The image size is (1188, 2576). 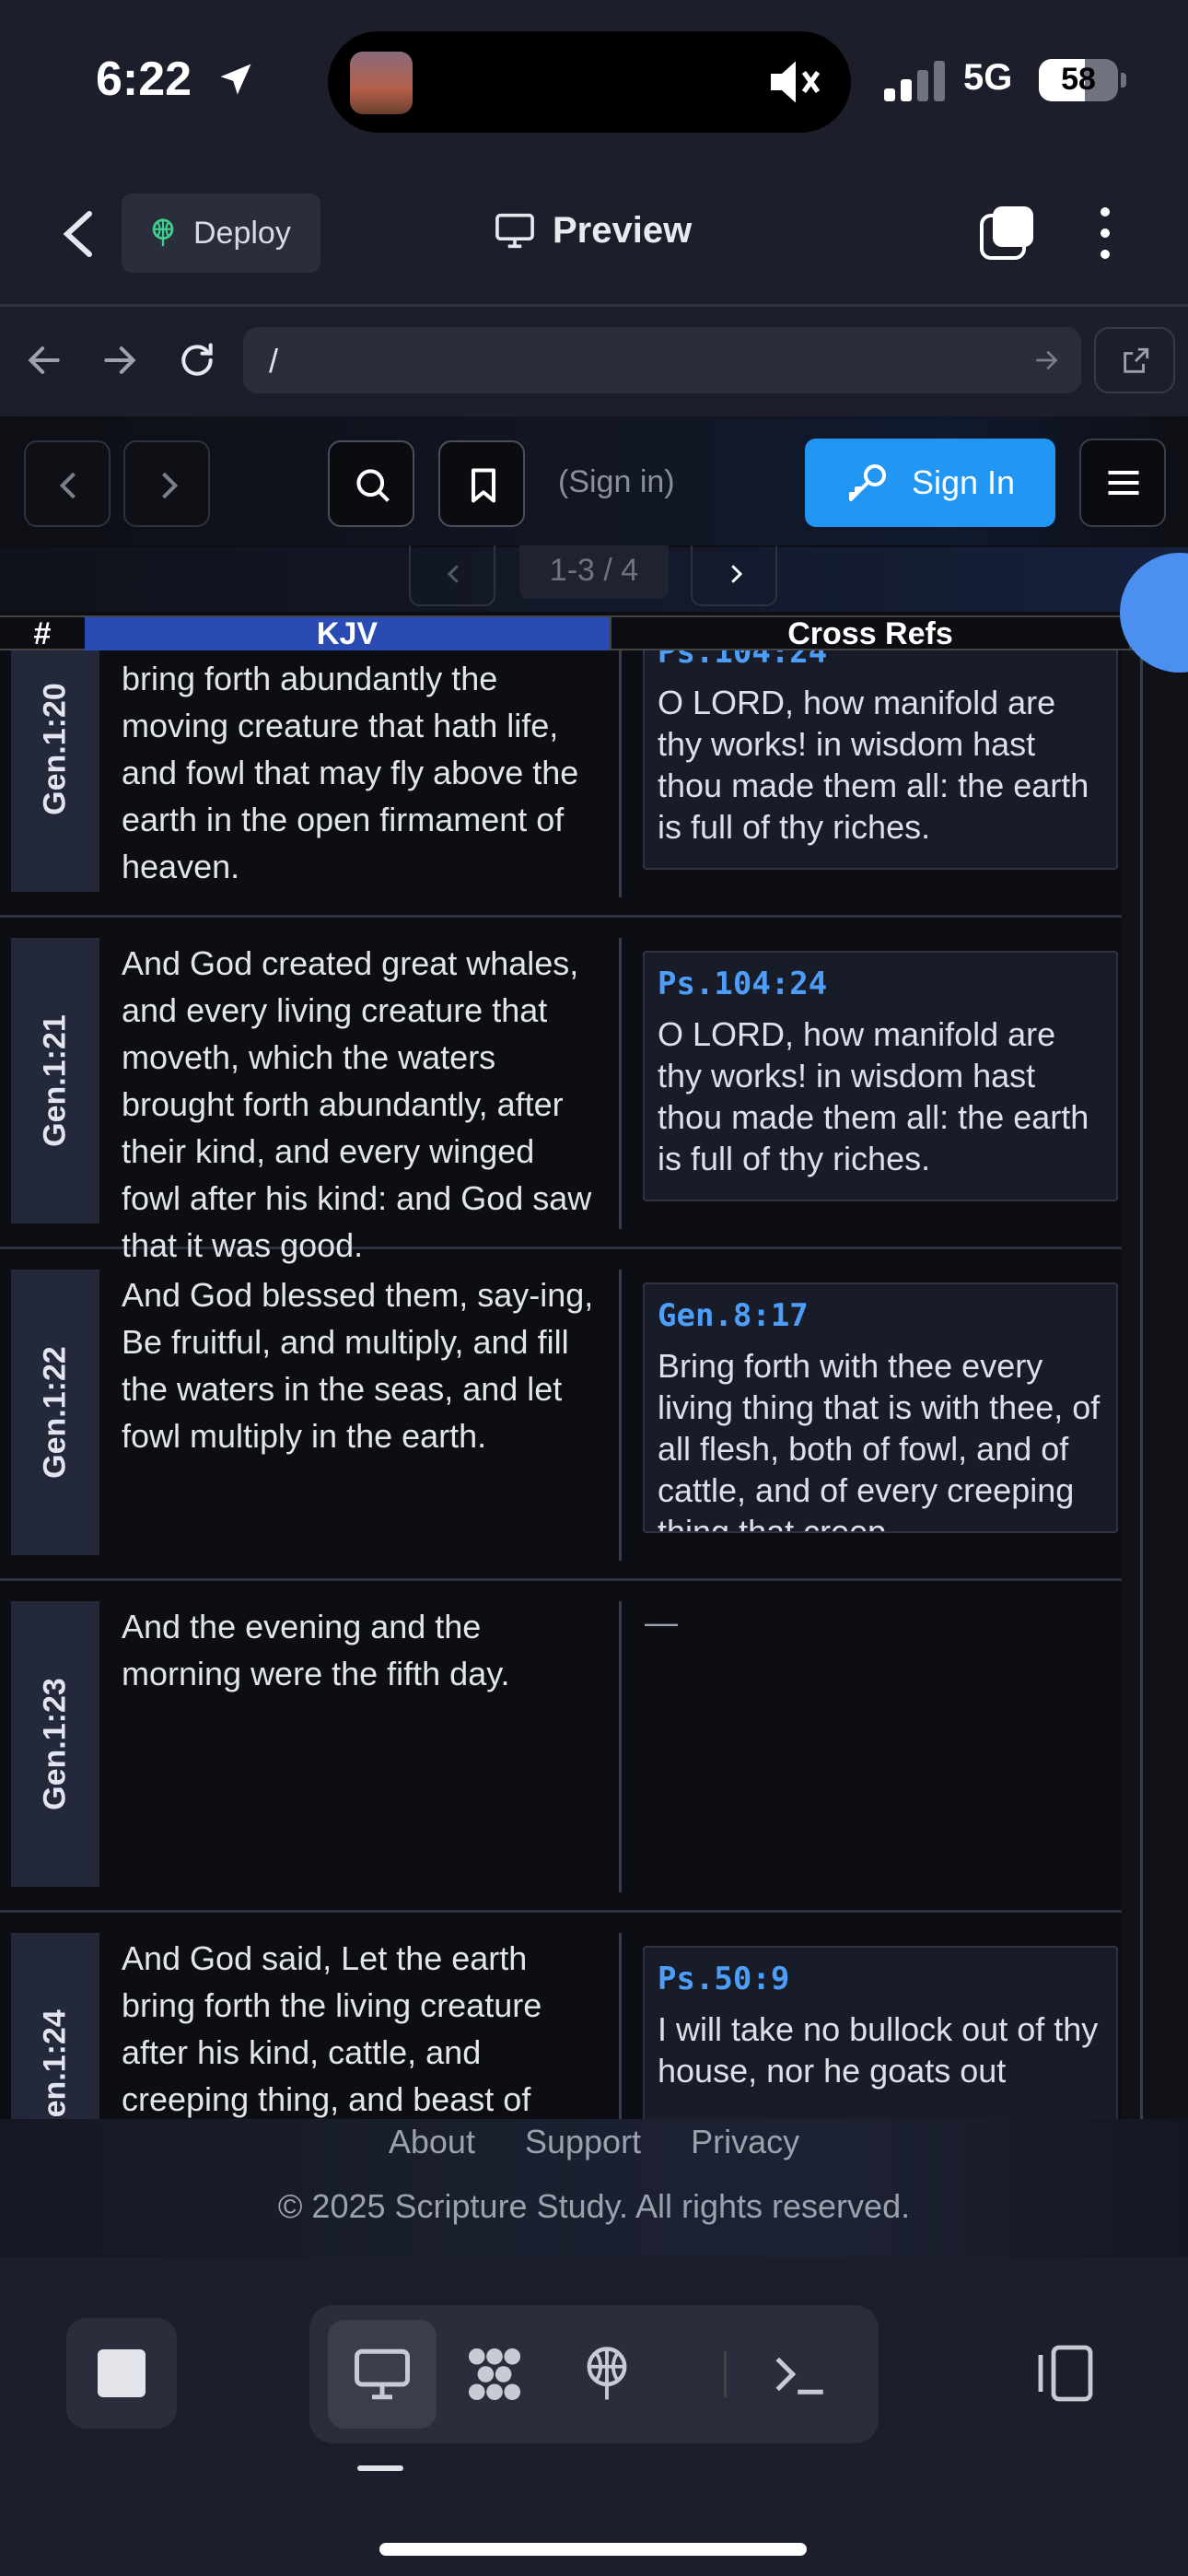 What do you see at coordinates (661, 1622) in the screenshot?
I see `no-cross-refs: —` at bounding box center [661, 1622].